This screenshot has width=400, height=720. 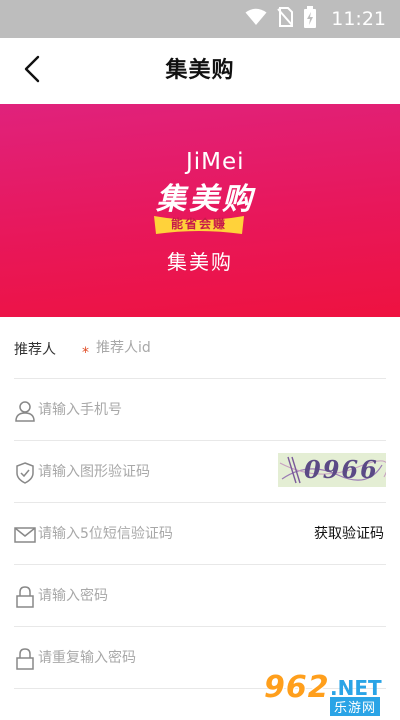 I want to click on logo-slogan: 能省会赚, so click(x=198, y=224).